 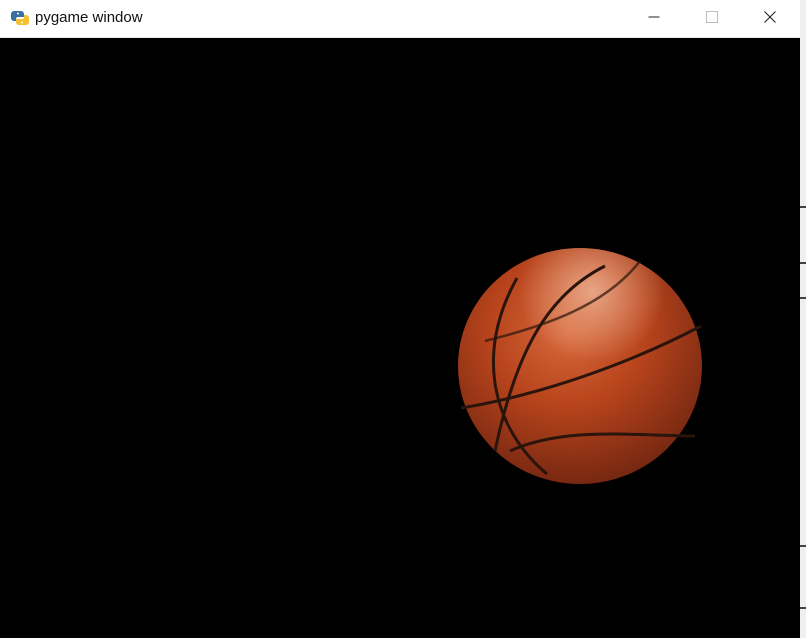 I want to click on window-title: pygame window, so click(x=89, y=17).